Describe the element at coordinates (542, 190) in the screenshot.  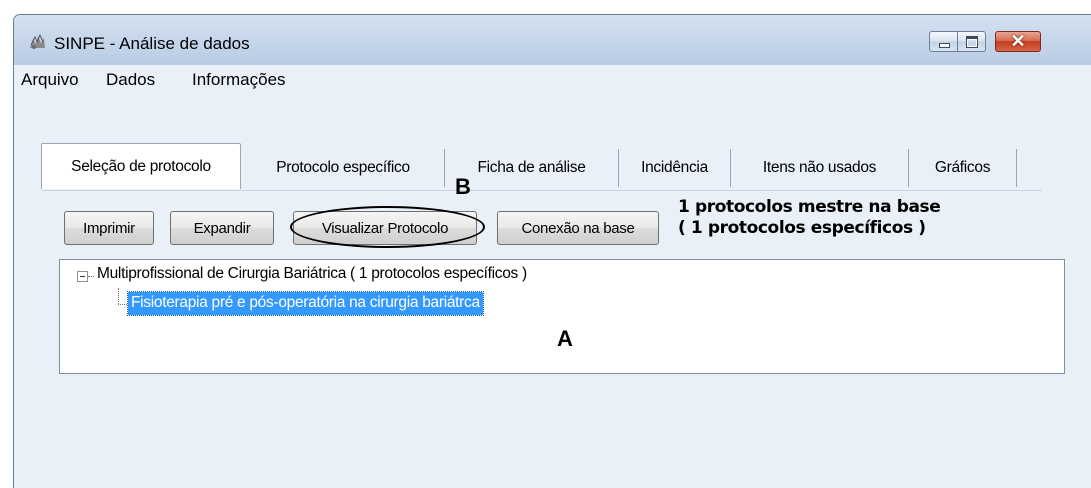
I see `tab-strip-line` at that location.